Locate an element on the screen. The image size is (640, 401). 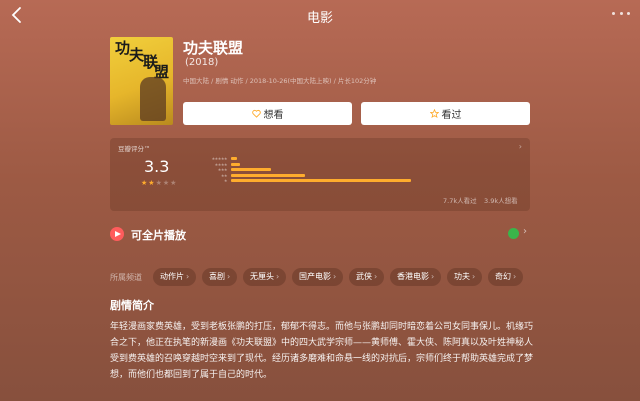
top-bar: 电影 is located at coordinates (320, 15).